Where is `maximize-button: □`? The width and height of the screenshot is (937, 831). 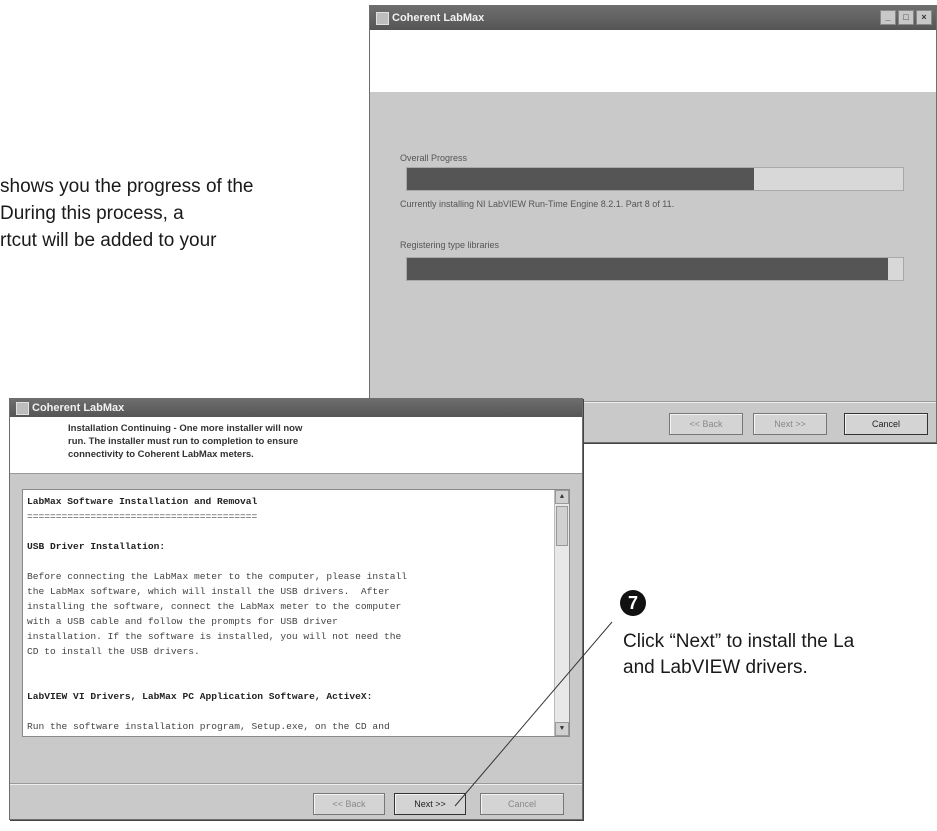
maximize-button: □ is located at coordinates (906, 17).